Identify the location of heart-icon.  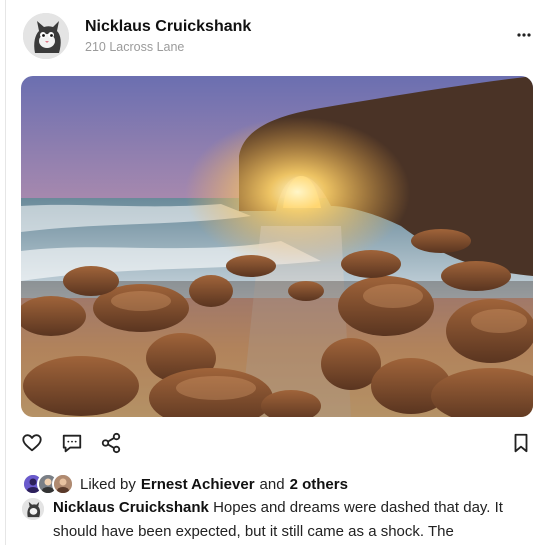
(32, 443).